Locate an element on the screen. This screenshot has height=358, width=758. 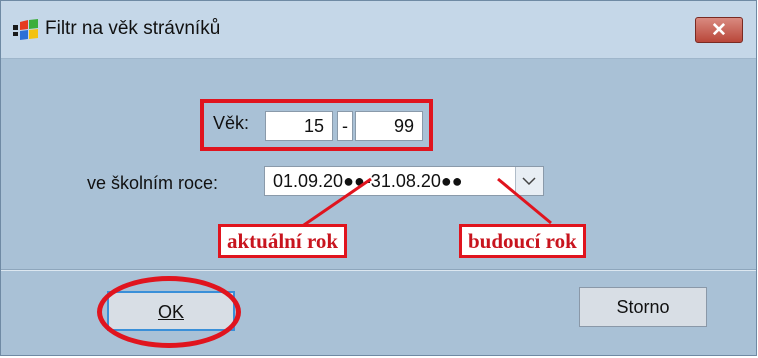
divider is located at coordinates (378, 270).